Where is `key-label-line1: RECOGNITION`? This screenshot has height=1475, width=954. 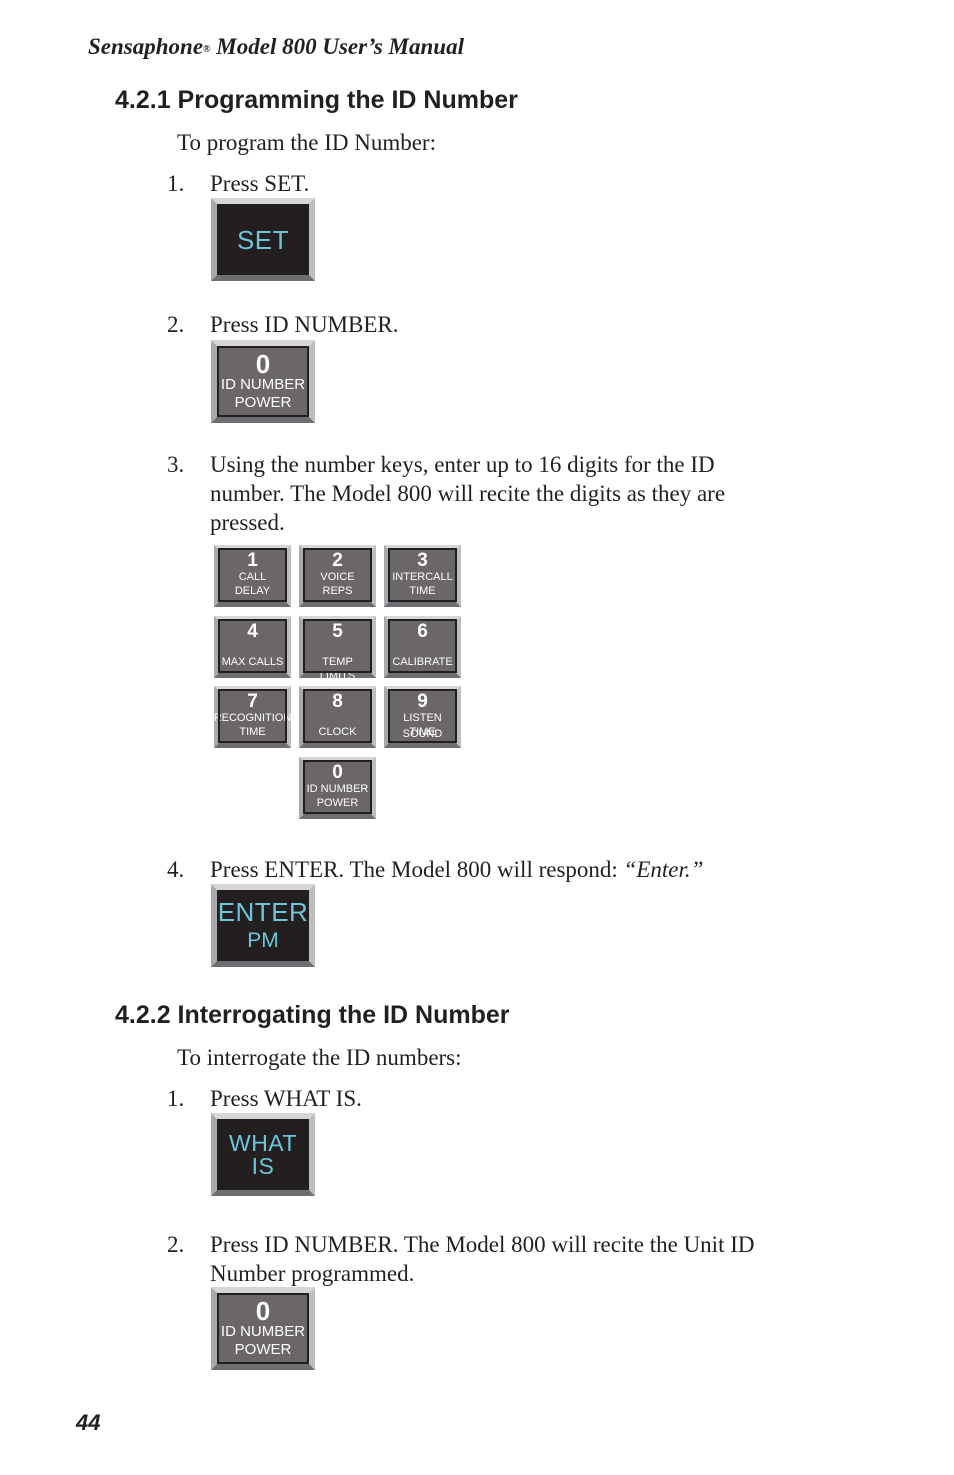
key-label-line1: RECOGNITION is located at coordinates (252, 718).